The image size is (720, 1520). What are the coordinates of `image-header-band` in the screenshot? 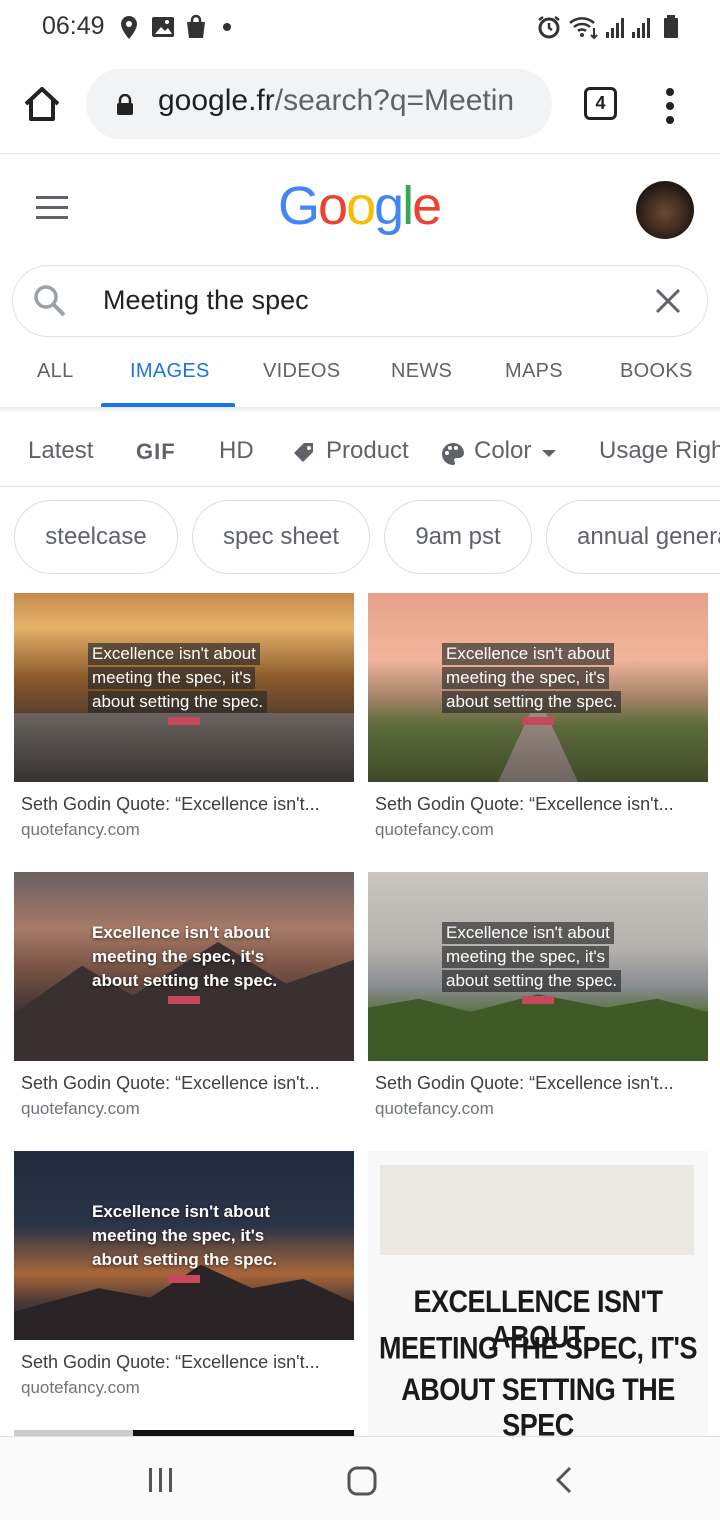 It's located at (537, 1210).